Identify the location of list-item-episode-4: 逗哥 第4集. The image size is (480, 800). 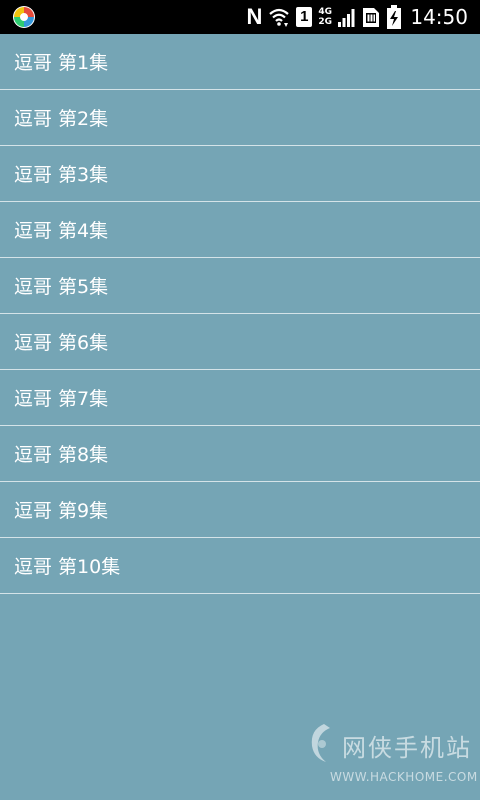
(240, 230).